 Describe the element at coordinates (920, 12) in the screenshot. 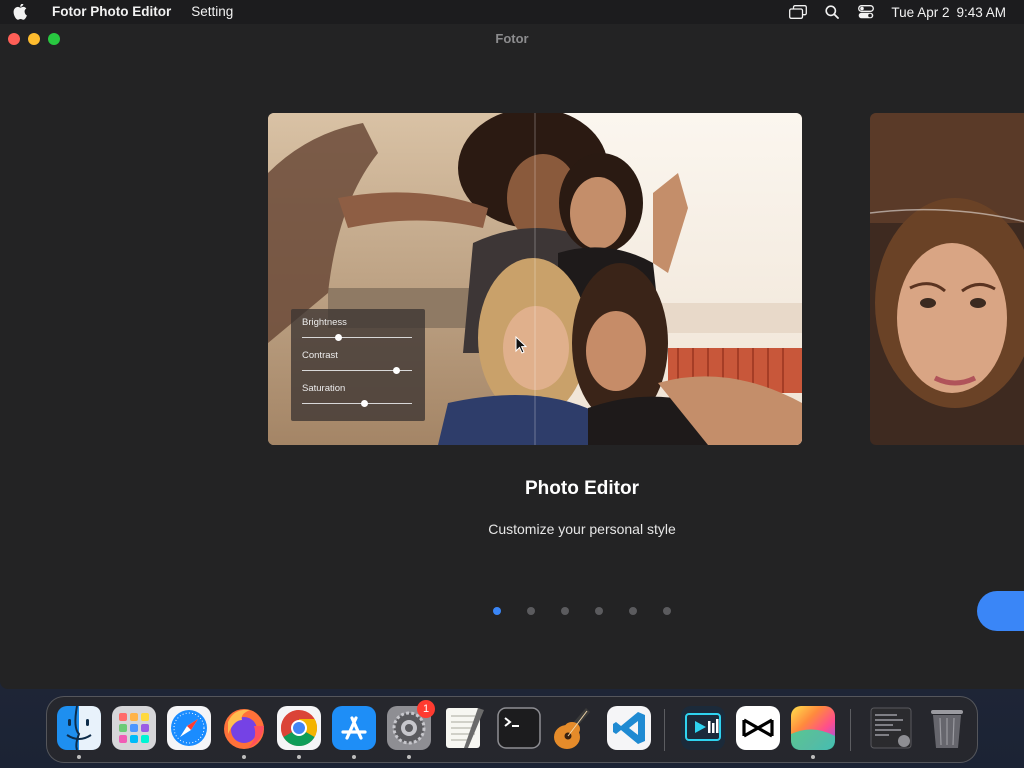

I see `clock-day: Tue Apr 2` at that location.